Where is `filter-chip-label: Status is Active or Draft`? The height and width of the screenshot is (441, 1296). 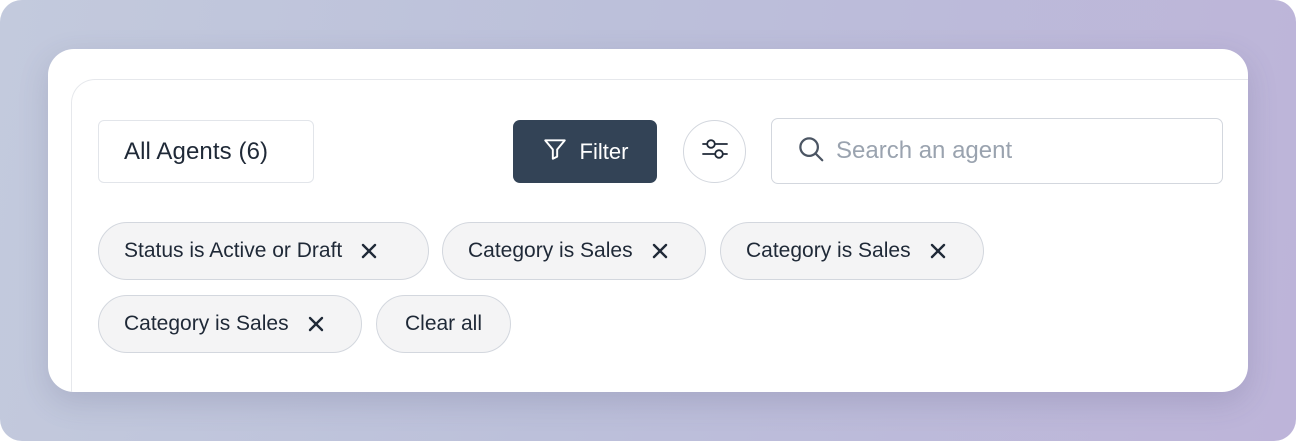 filter-chip-label: Status is Active or Draft is located at coordinates (233, 250).